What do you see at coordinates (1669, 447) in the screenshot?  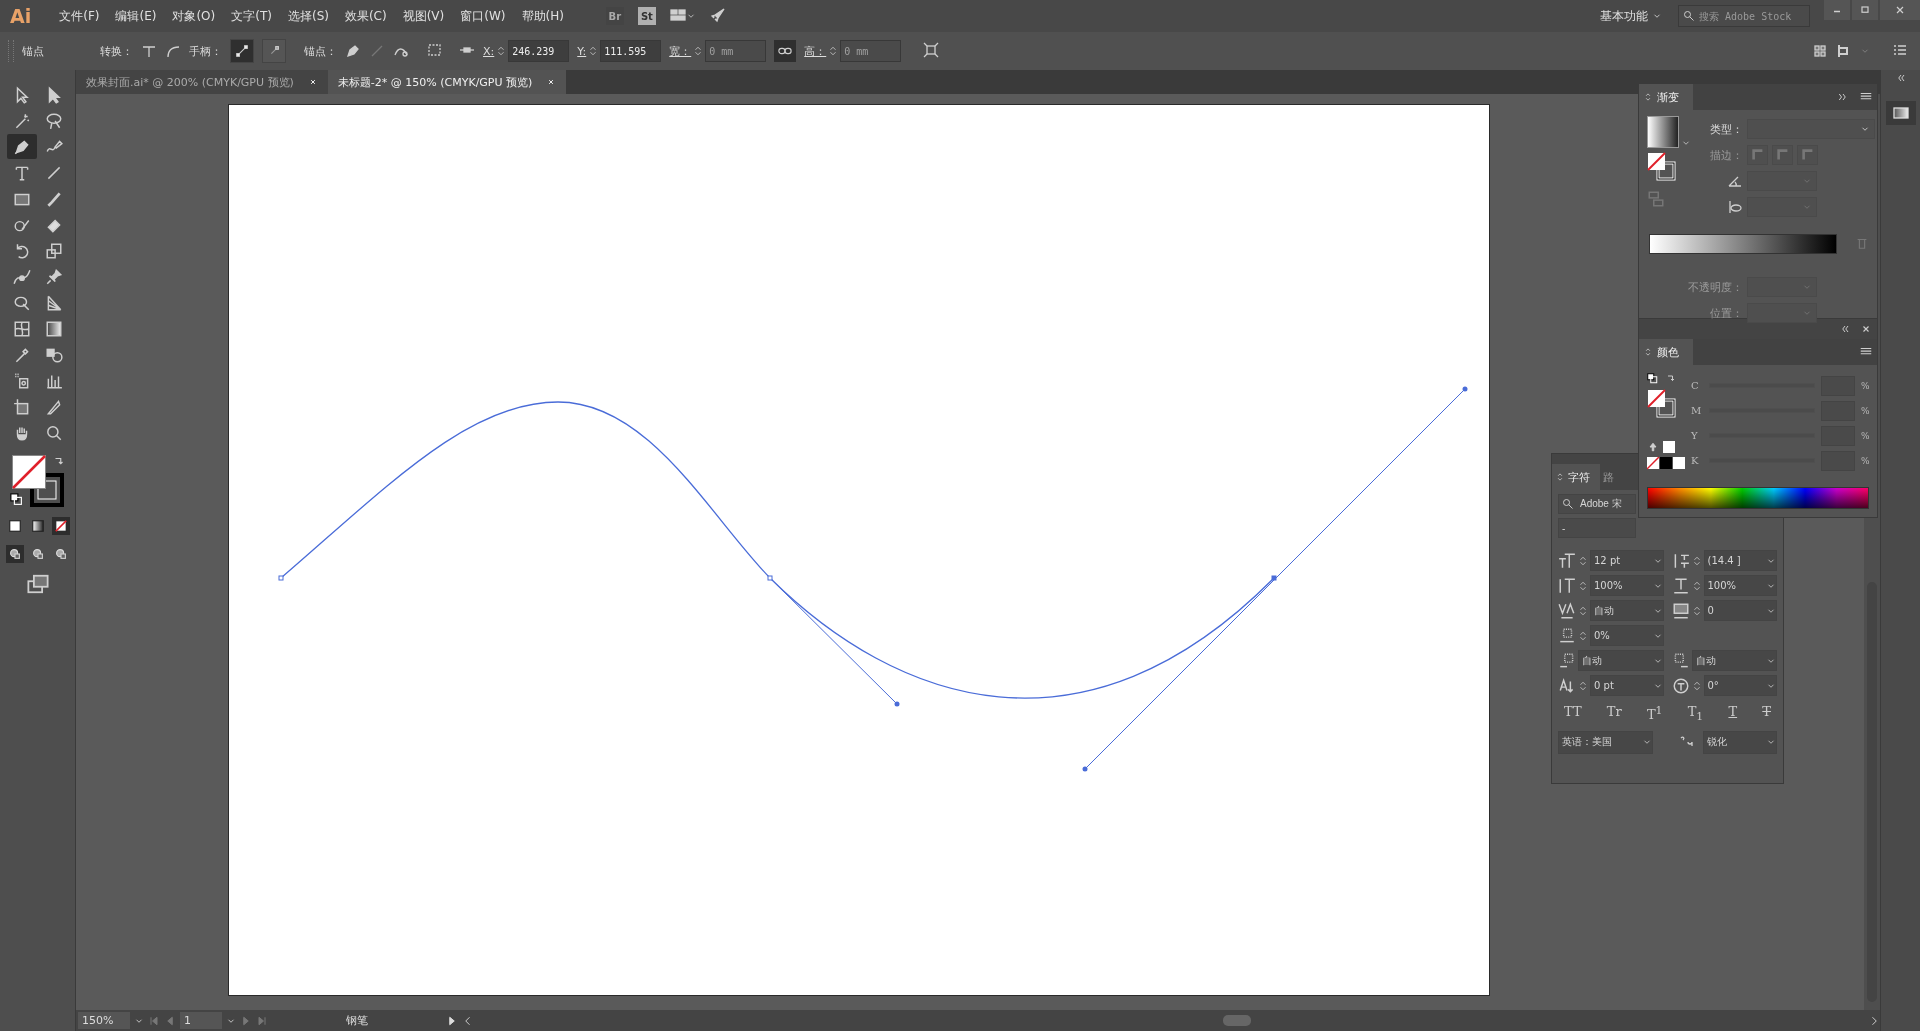 I see `color-swatch` at bounding box center [1669, 447].